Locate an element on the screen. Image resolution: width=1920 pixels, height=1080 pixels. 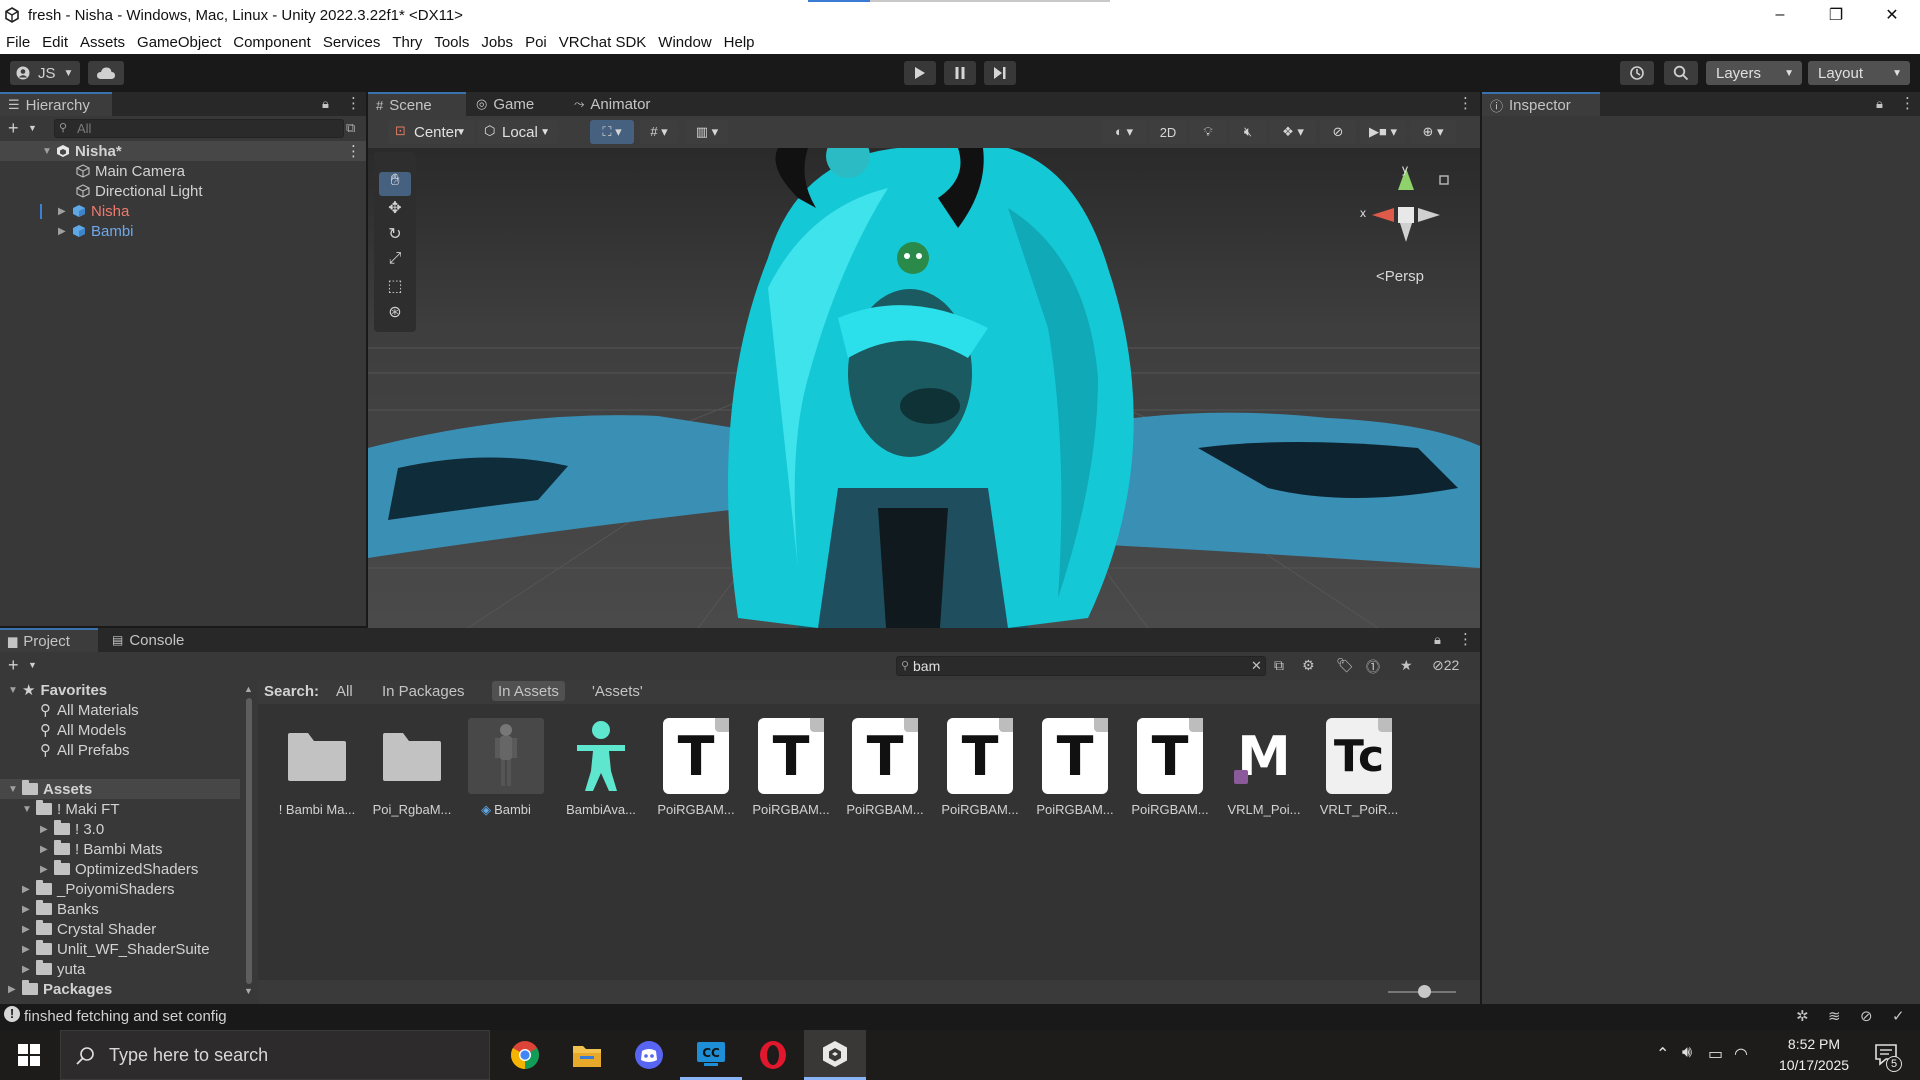
scene-orientation-gizmo: y x <Persp is located at coordinates (1406, 225).